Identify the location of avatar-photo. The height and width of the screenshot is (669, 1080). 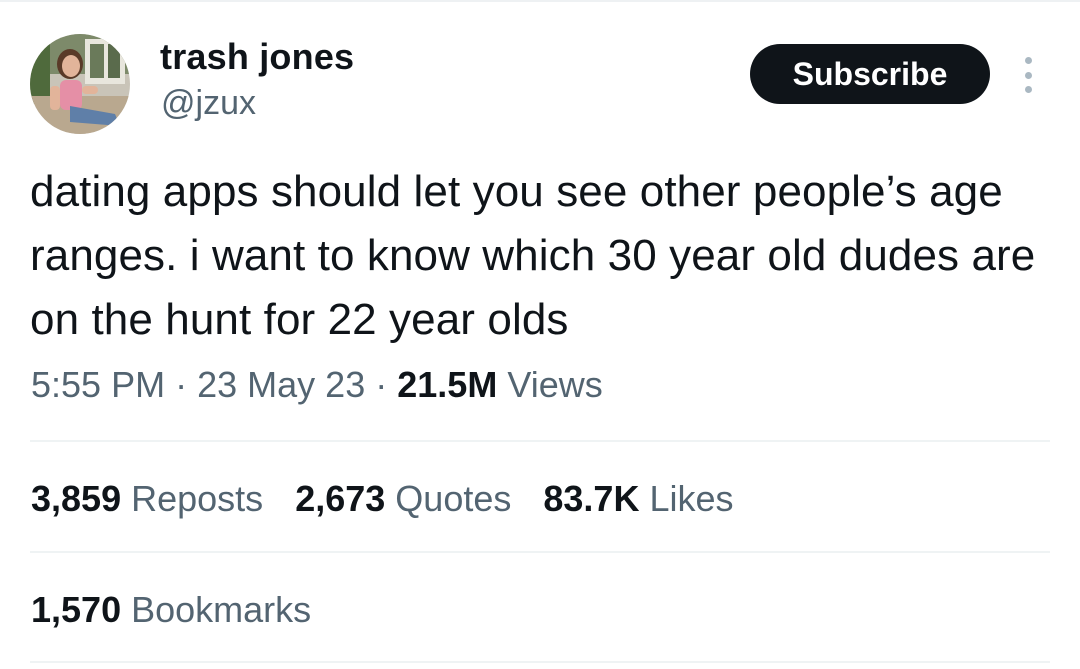
(80, 84).